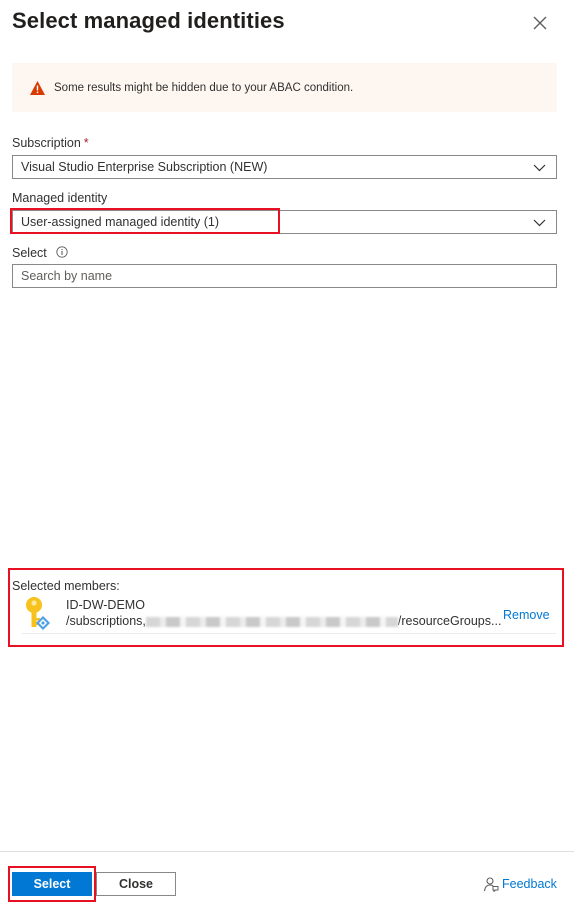 The height and width of the screenshot is (908, 574). I want to click on managed-identity-dropdown: User-assigned managed identity (1), so click(284, 222).